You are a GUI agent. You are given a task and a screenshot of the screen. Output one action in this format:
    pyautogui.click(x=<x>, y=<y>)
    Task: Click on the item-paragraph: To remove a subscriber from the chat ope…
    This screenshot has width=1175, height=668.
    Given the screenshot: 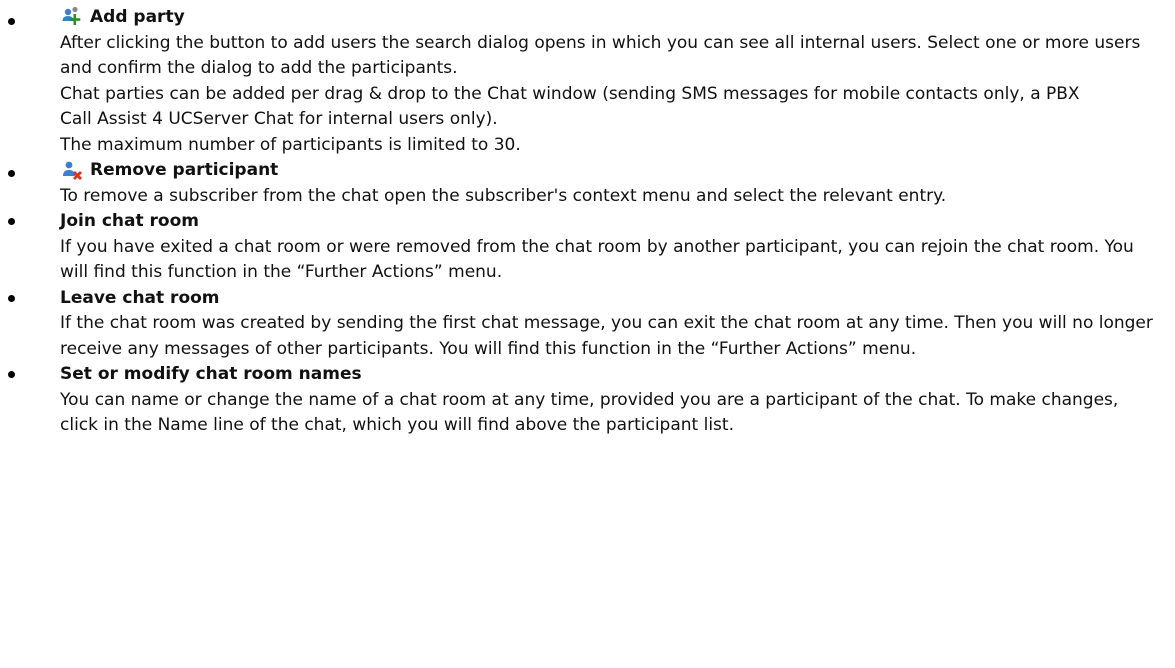 What is the action you would take?
    pyautogui.click(x=503, y=195)
    